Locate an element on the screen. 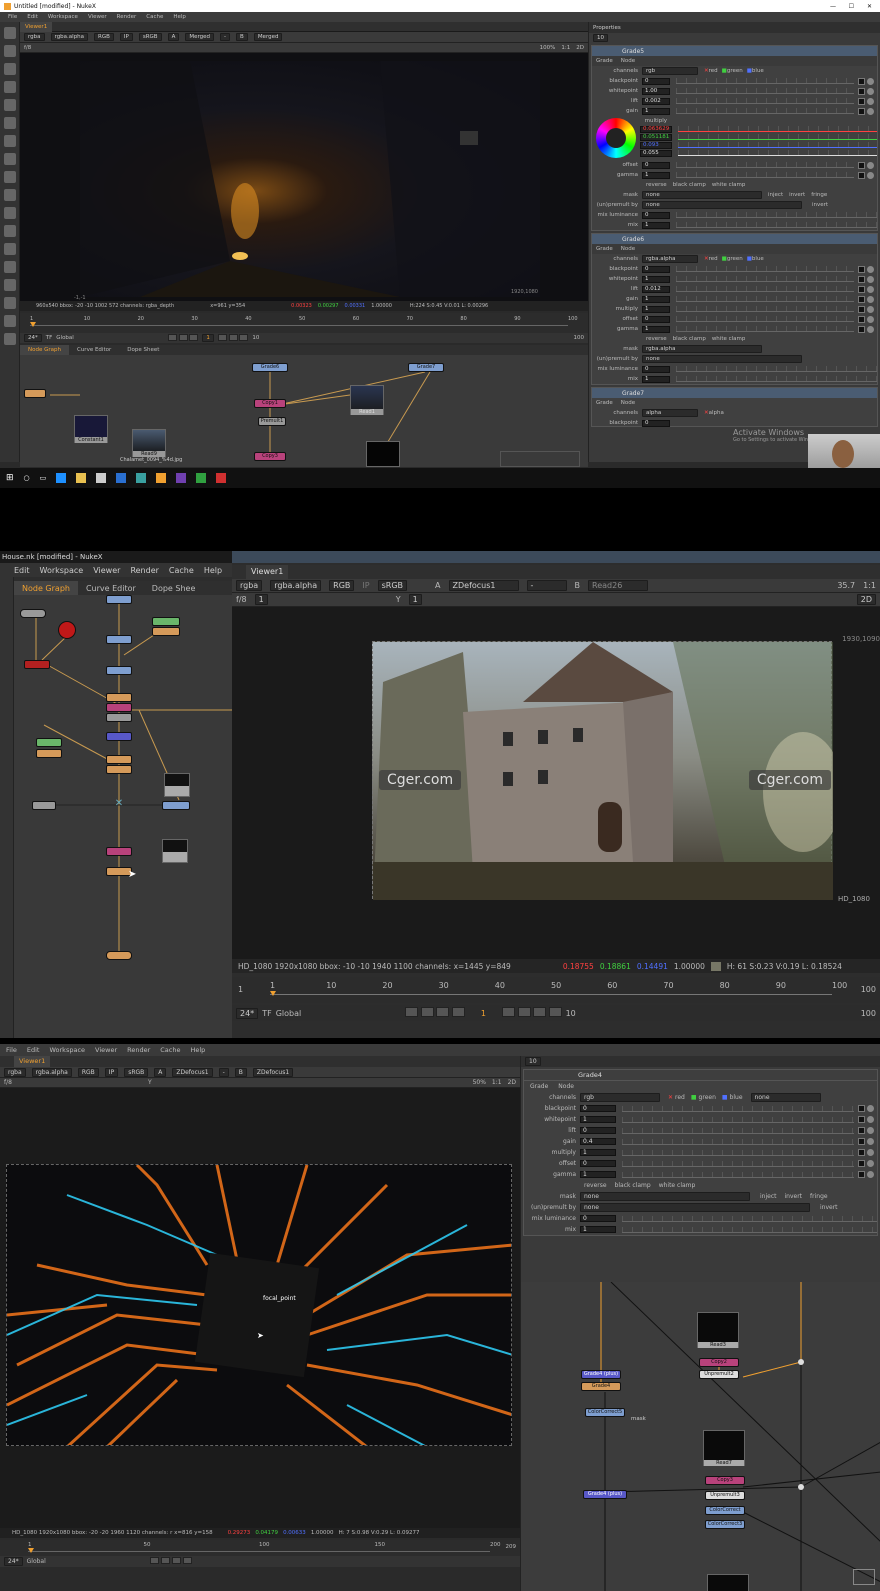 Image resolution: width=880 pixels, height=1591 pixels. s2-play-button is located at coordinates (508, 1012).